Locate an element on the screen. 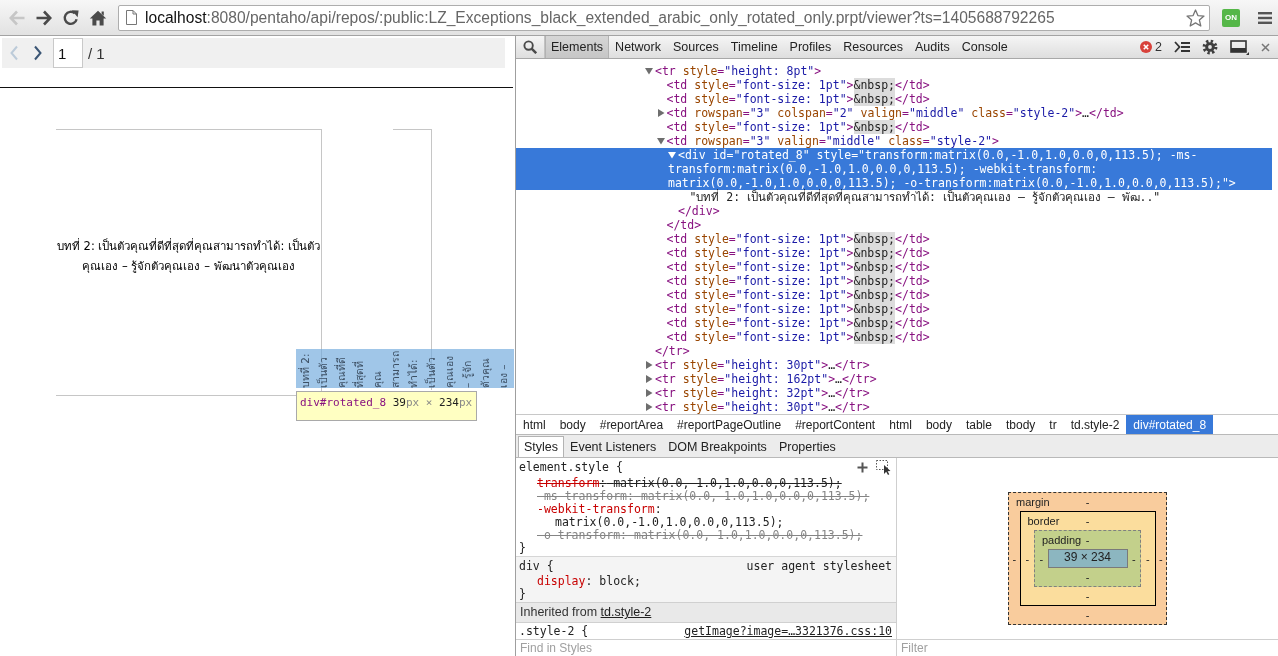  css-selector: div { is located at coordinates (536, 566).